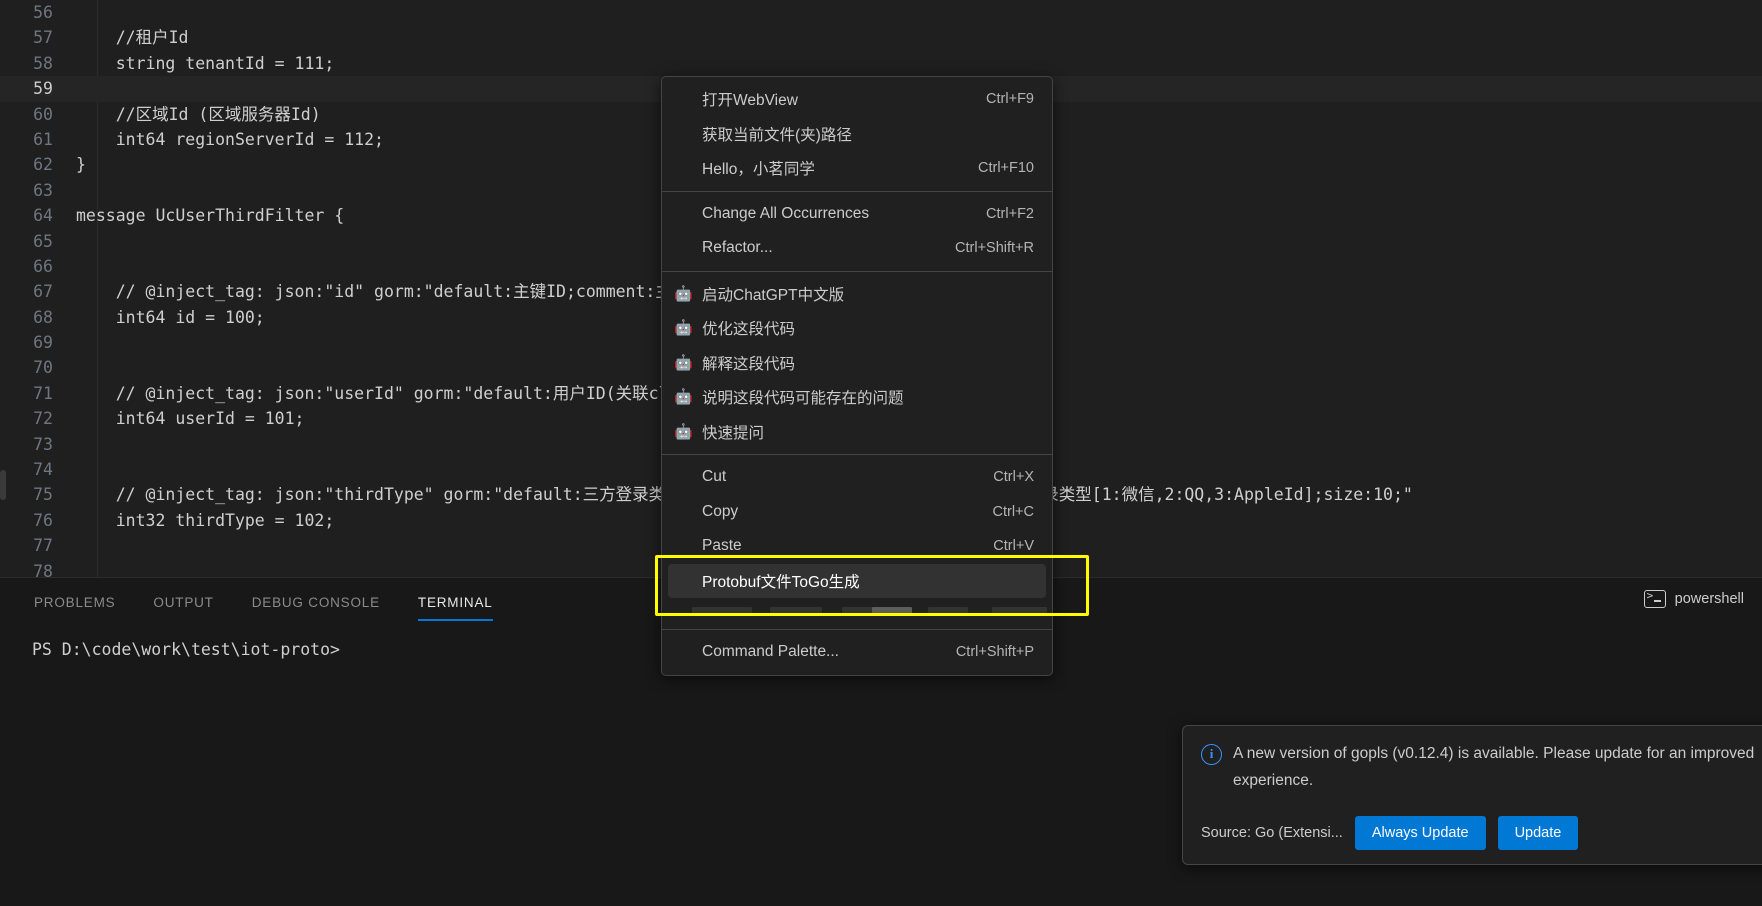 The image size is (1762, 906). What do you see at coordinates (781, 582) in the screenshot?
I see `menu-item-label: Protobuf文件ToGo生成` at bounding box center [781, 582].